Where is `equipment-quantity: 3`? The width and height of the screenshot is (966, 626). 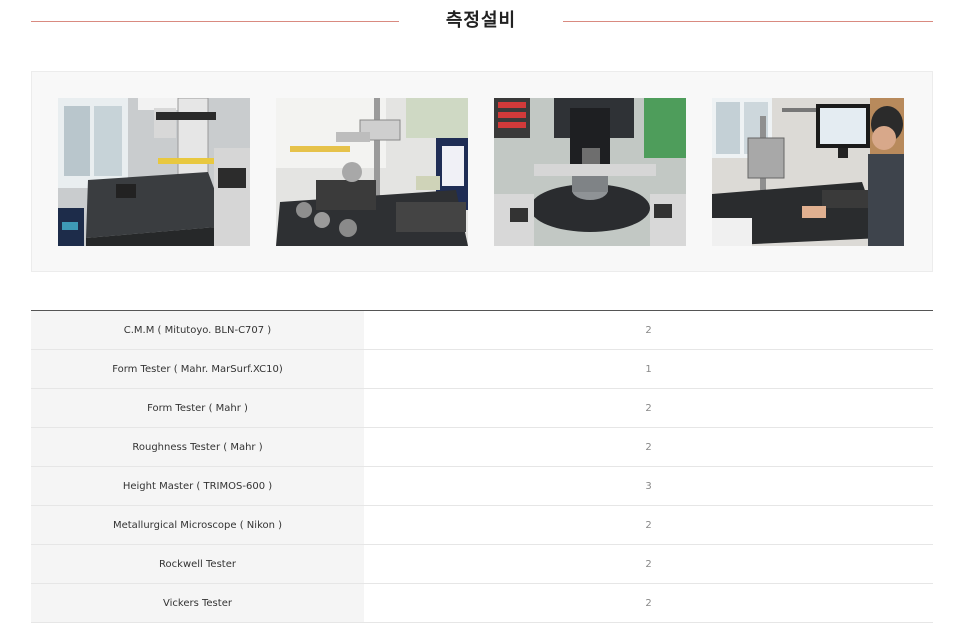
equipment-quantity: 3 is located at coordinates (648, 486).